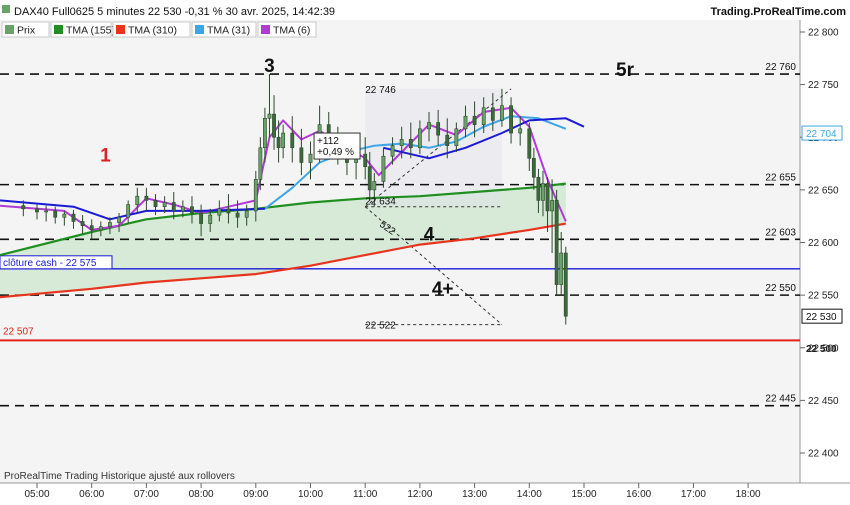 Image resolution: width=850 pixels, height=505 pixels. I want to click on candle, so click(565, 285).